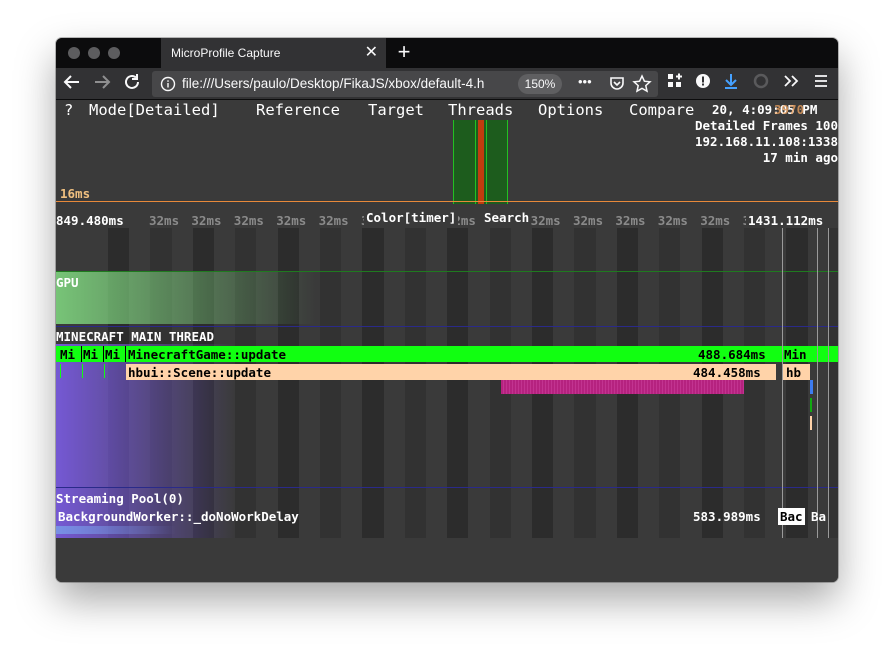 This screenshot has width=894, height=657. What do you see at coordinates (642, 86) in the screenshot?
I see `bookmark-star-icon` at bounding box center [642, 86].